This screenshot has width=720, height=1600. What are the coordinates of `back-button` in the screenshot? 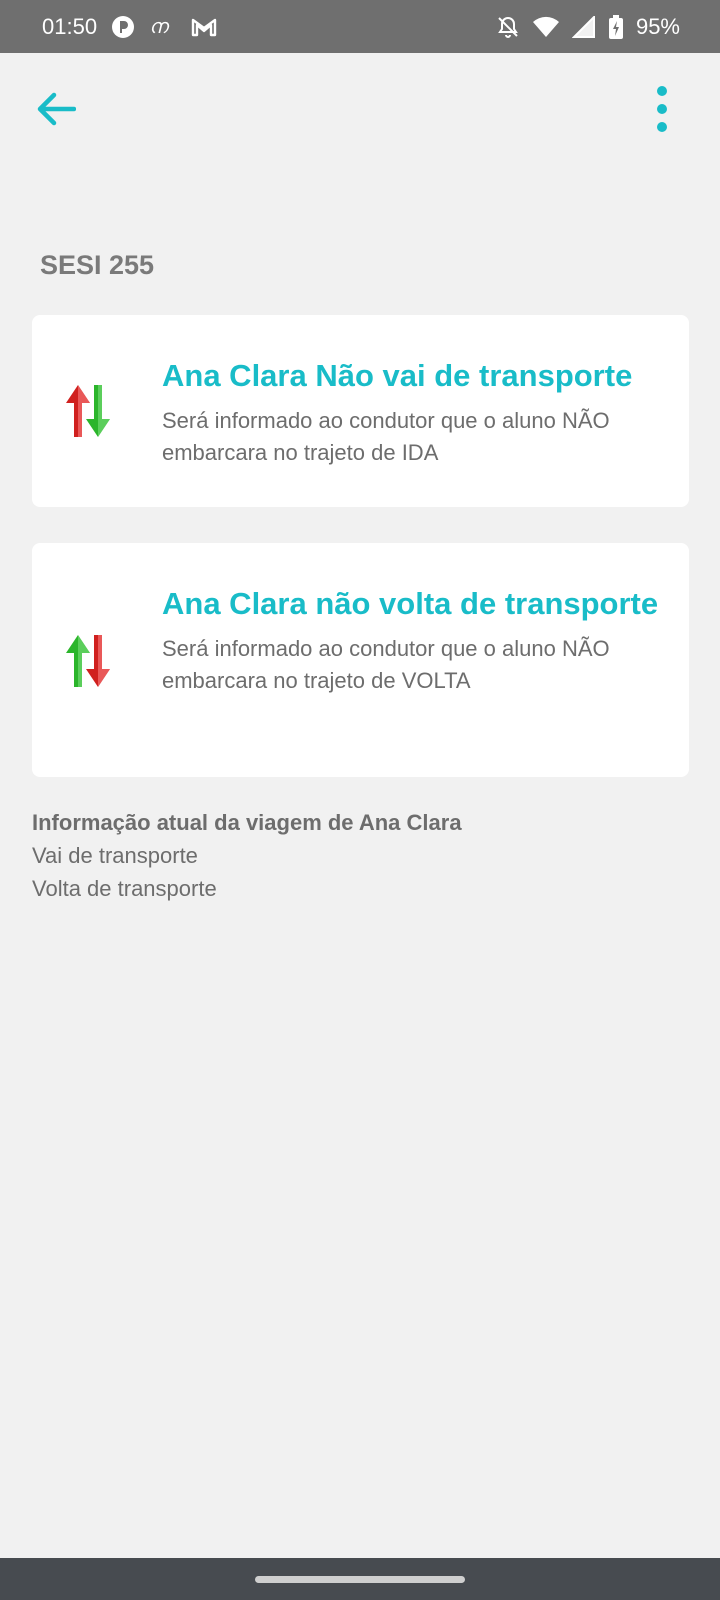 It's located at (56, 111).